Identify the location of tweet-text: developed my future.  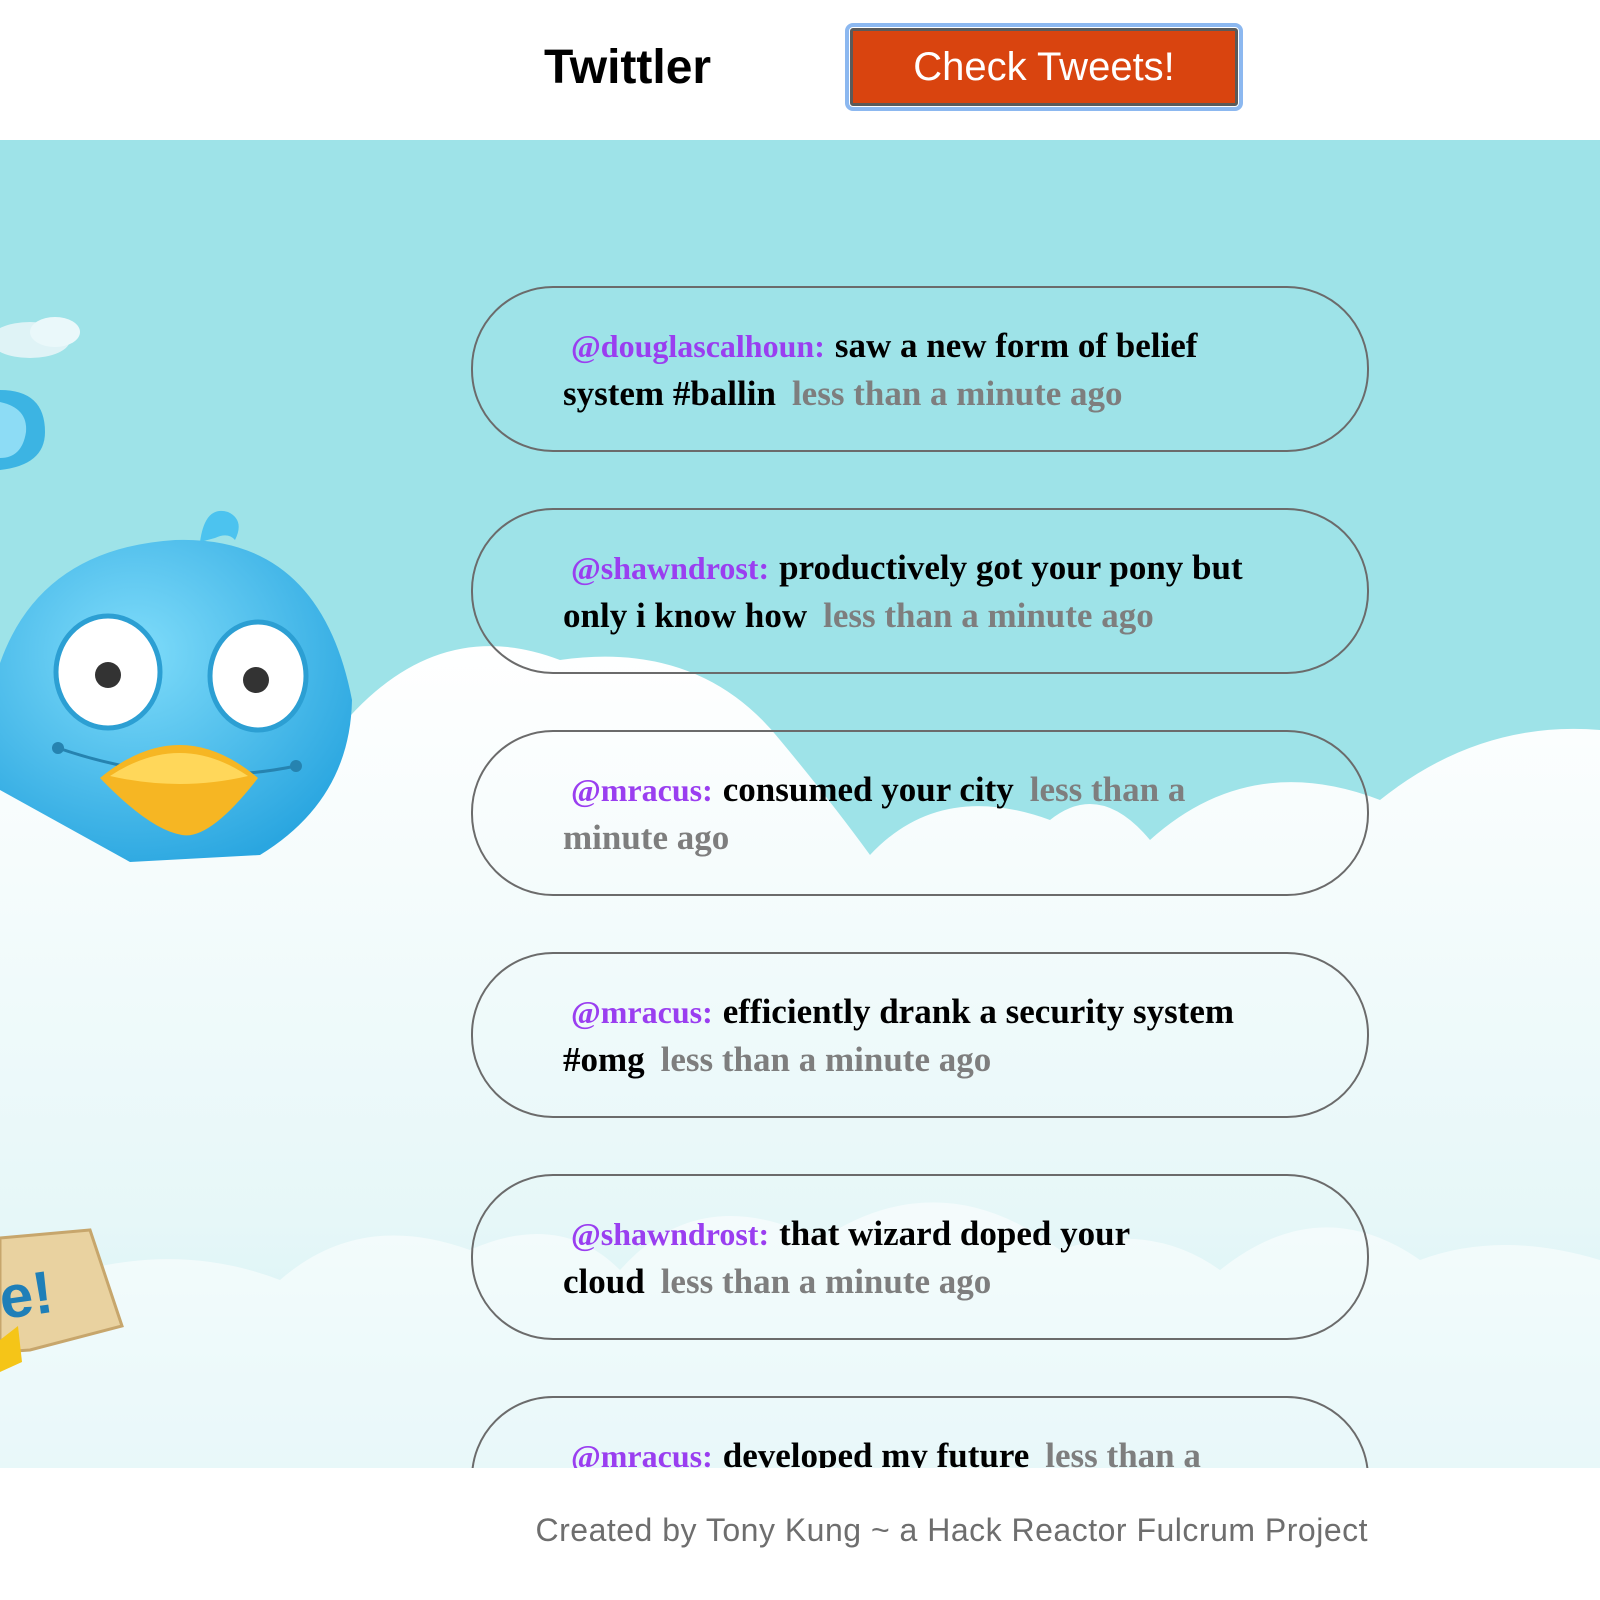
(876, 1452).